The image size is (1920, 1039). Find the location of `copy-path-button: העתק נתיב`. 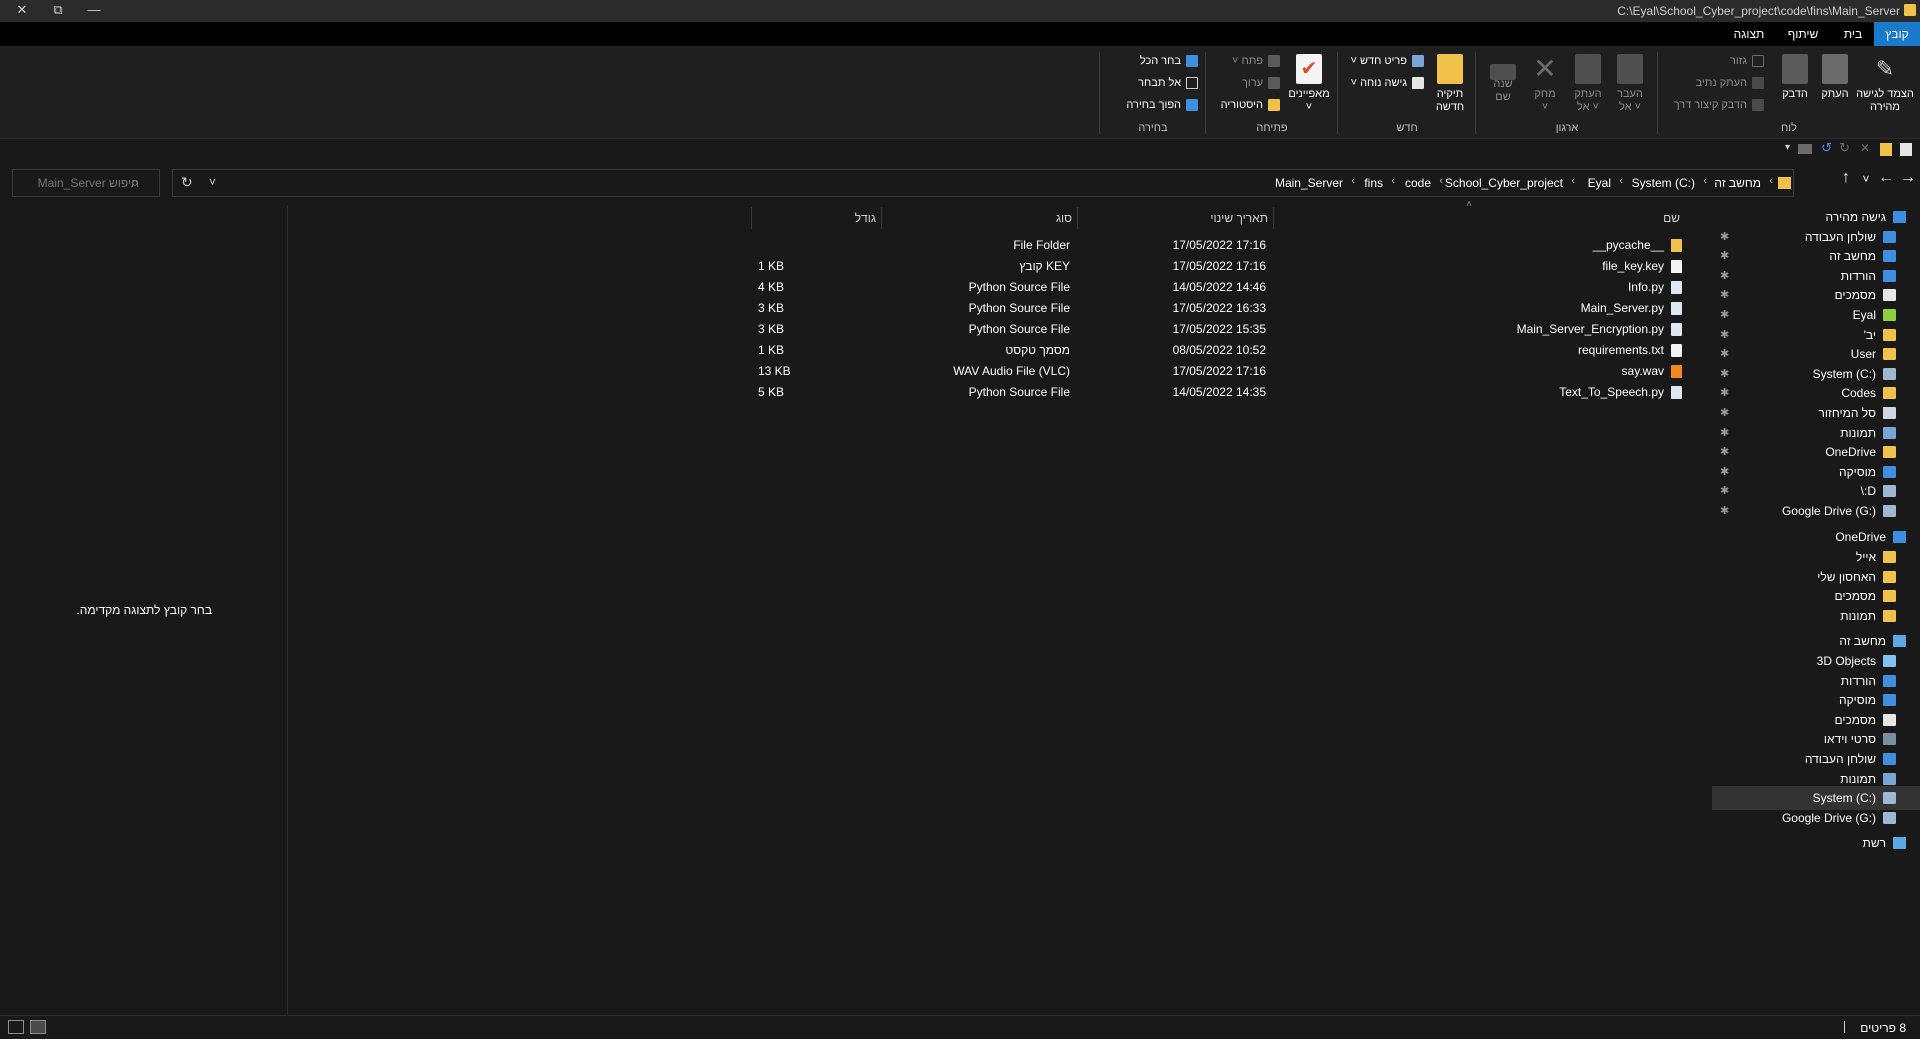

copy-path-button: העתק נתיב is located at coordinates (1730, 83).